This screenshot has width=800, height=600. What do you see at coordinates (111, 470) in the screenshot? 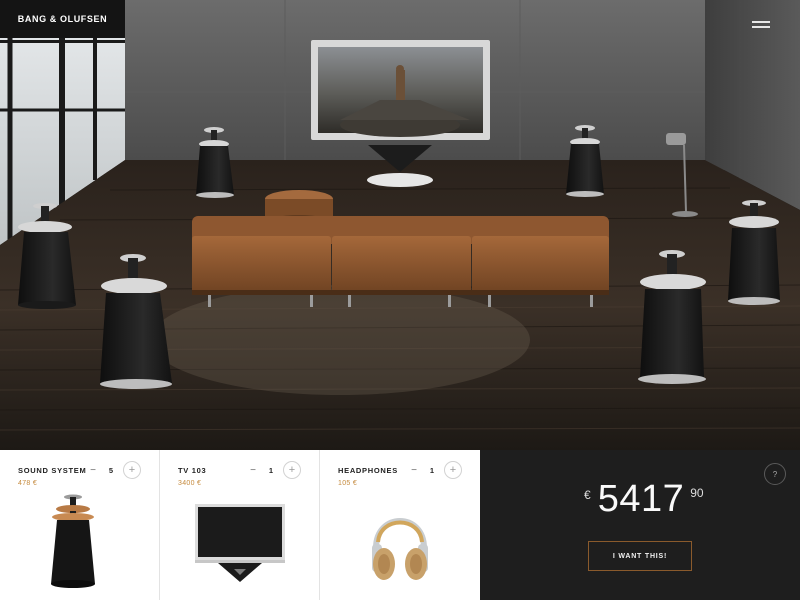
I see `quantity-value: 5` at bounding box center [111, 470].